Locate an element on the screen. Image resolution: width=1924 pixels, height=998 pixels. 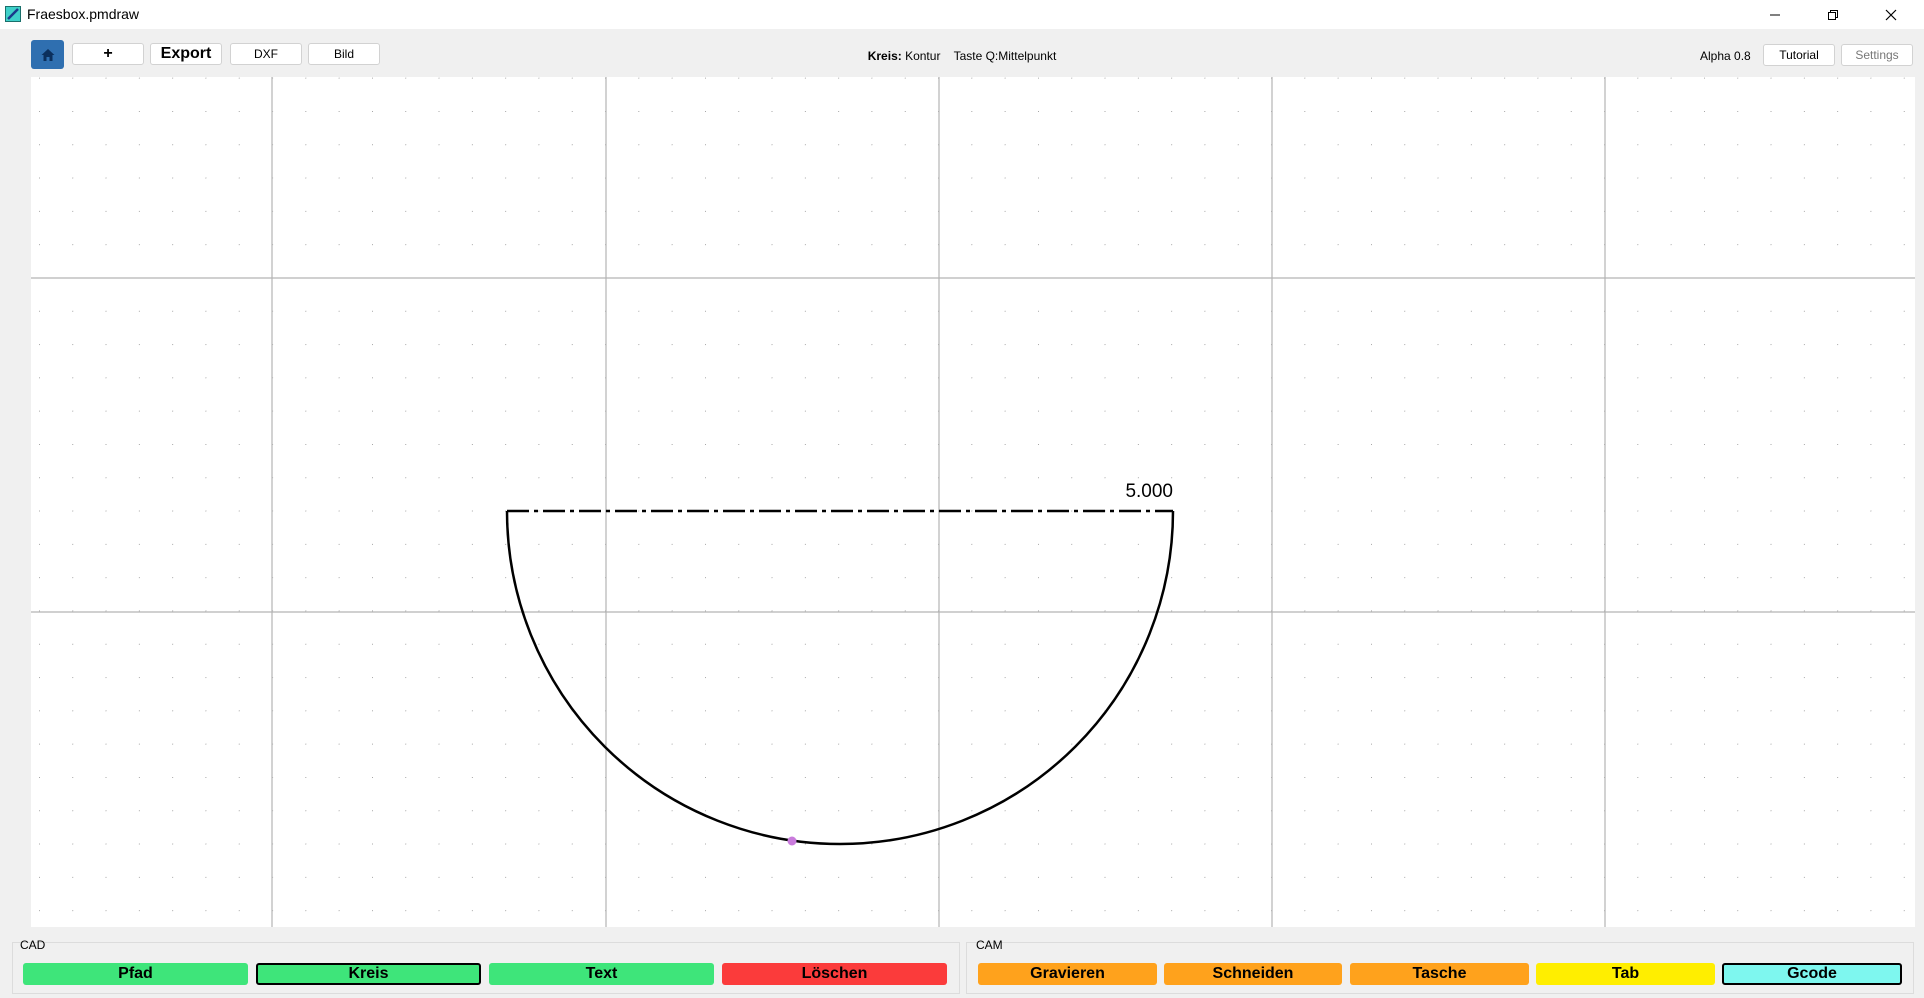
pfad-button: Pfad is located at coordinates (135, 974).